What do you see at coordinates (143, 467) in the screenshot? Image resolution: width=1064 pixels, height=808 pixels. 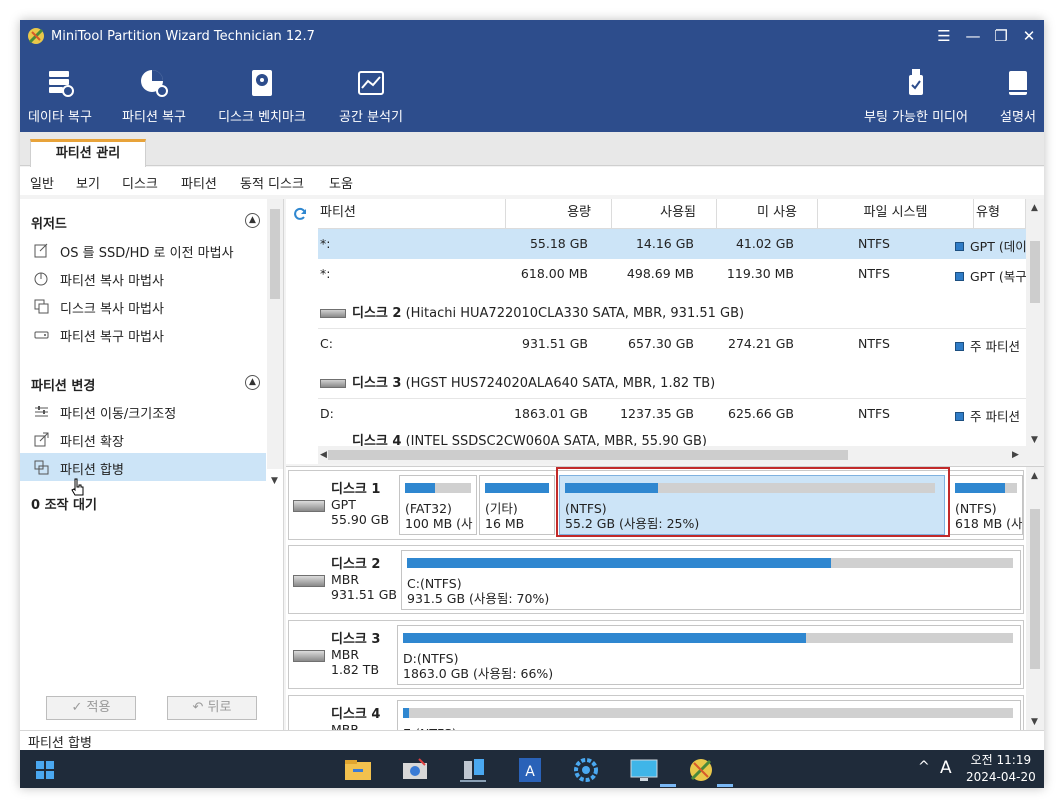 I see `merge-partition: 파티션 합병` at bounding box center [143, 467].